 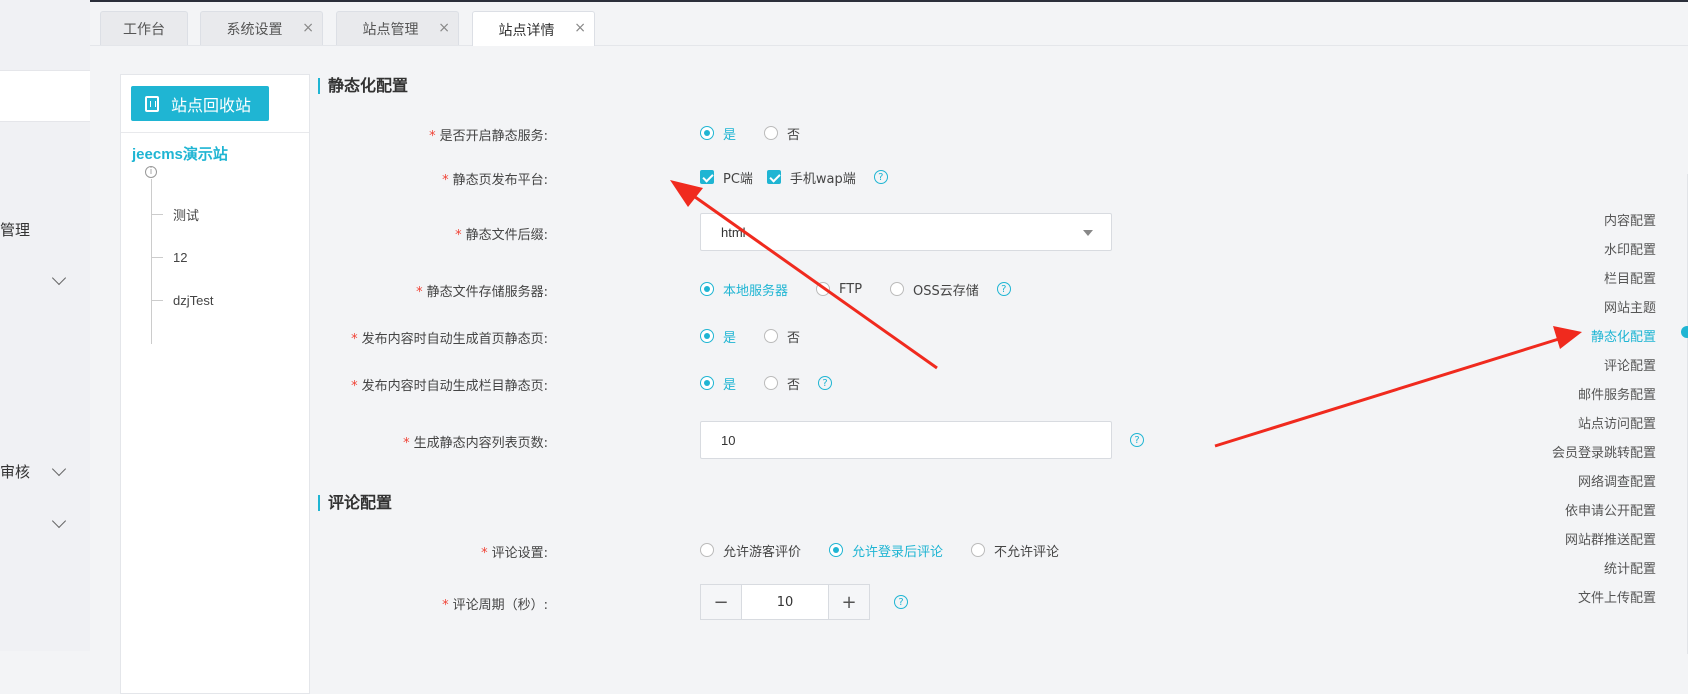 I want to click on sidebar-item-label: 管理, so click(x=15, y=229).